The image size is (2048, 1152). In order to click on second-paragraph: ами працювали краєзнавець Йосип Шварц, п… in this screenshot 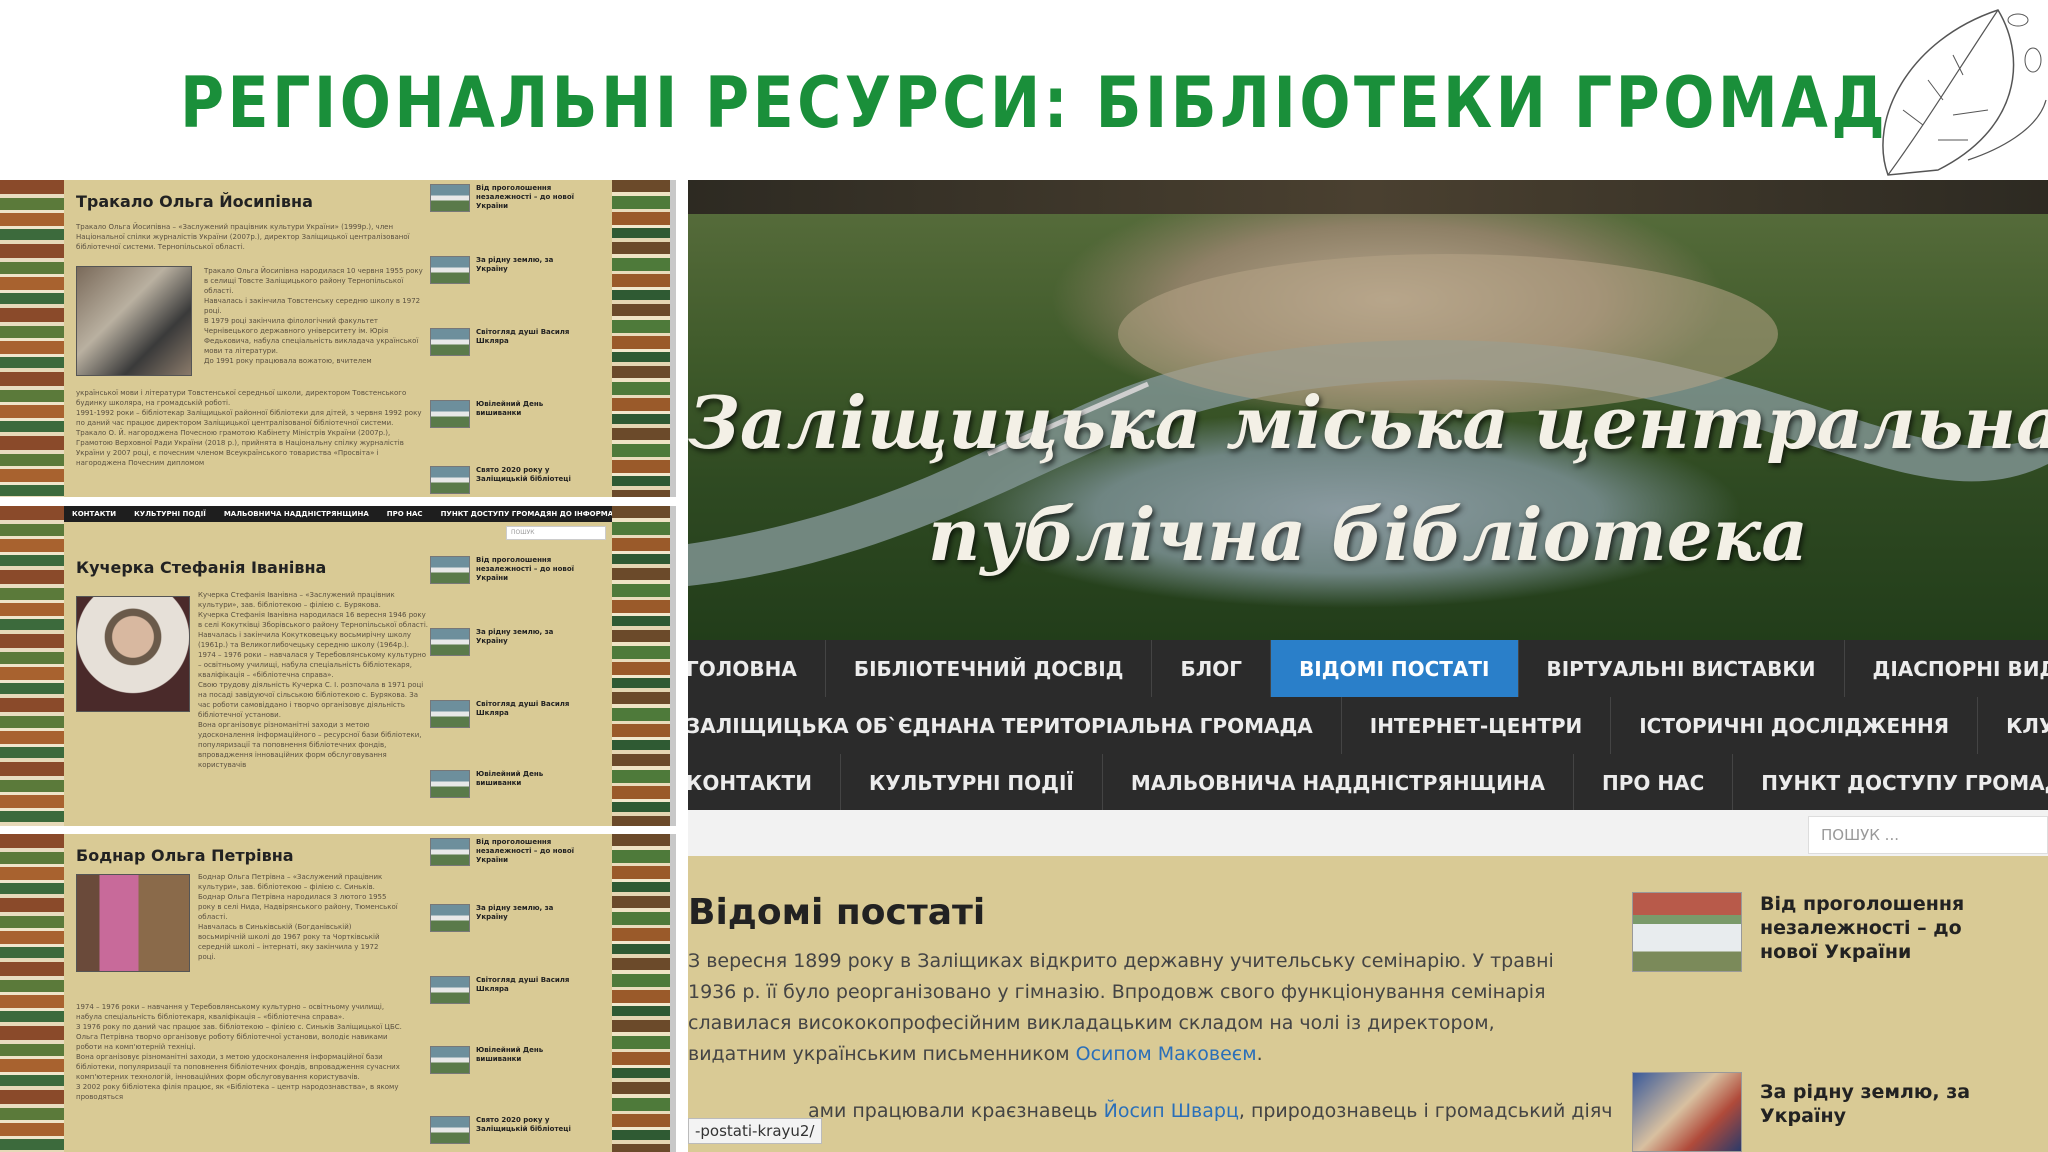, I will do `click(1210, 1111)`.